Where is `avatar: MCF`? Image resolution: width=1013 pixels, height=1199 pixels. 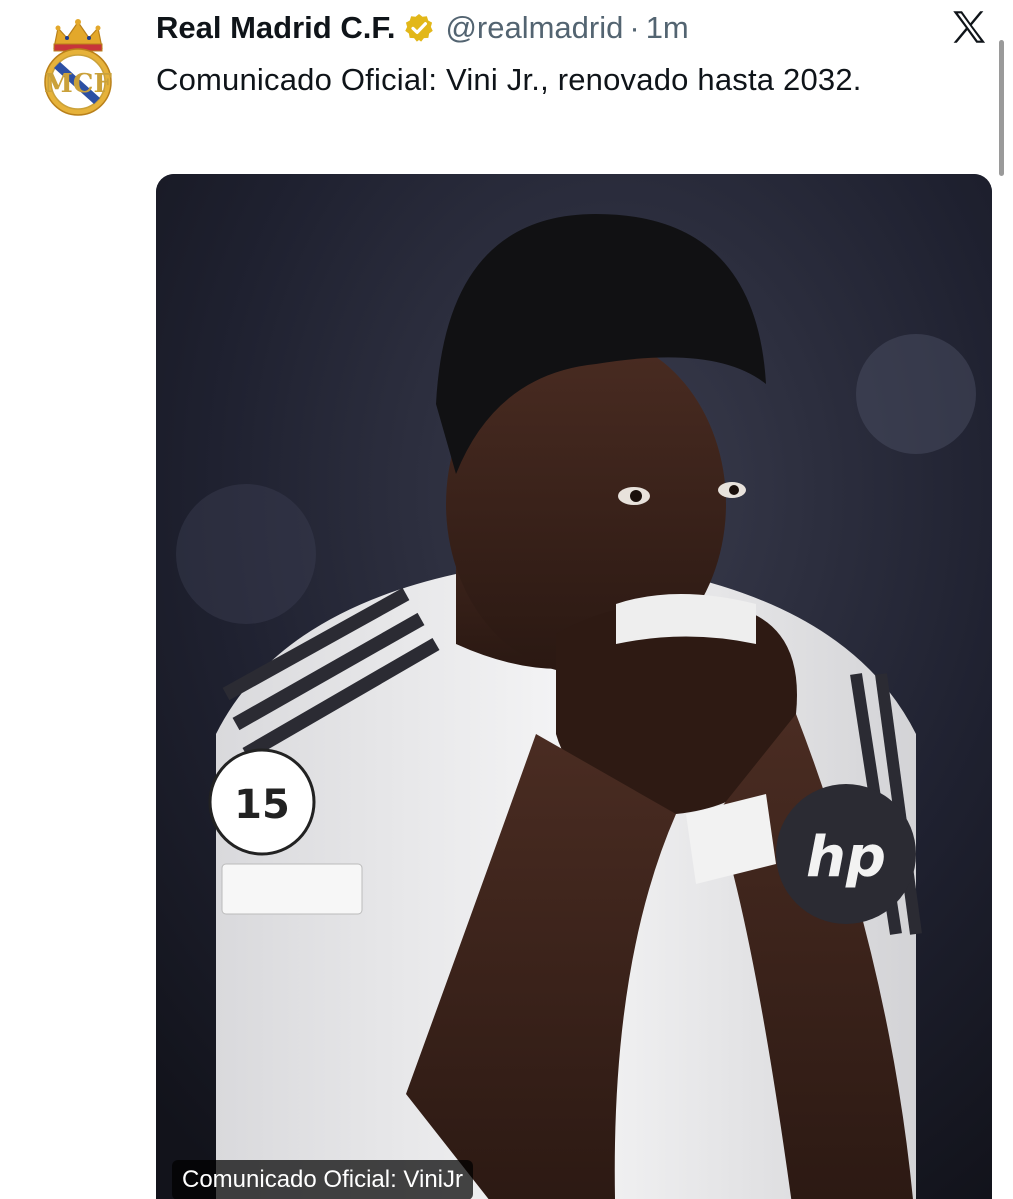
avatar: MCF is located at coordinates (78, 67).